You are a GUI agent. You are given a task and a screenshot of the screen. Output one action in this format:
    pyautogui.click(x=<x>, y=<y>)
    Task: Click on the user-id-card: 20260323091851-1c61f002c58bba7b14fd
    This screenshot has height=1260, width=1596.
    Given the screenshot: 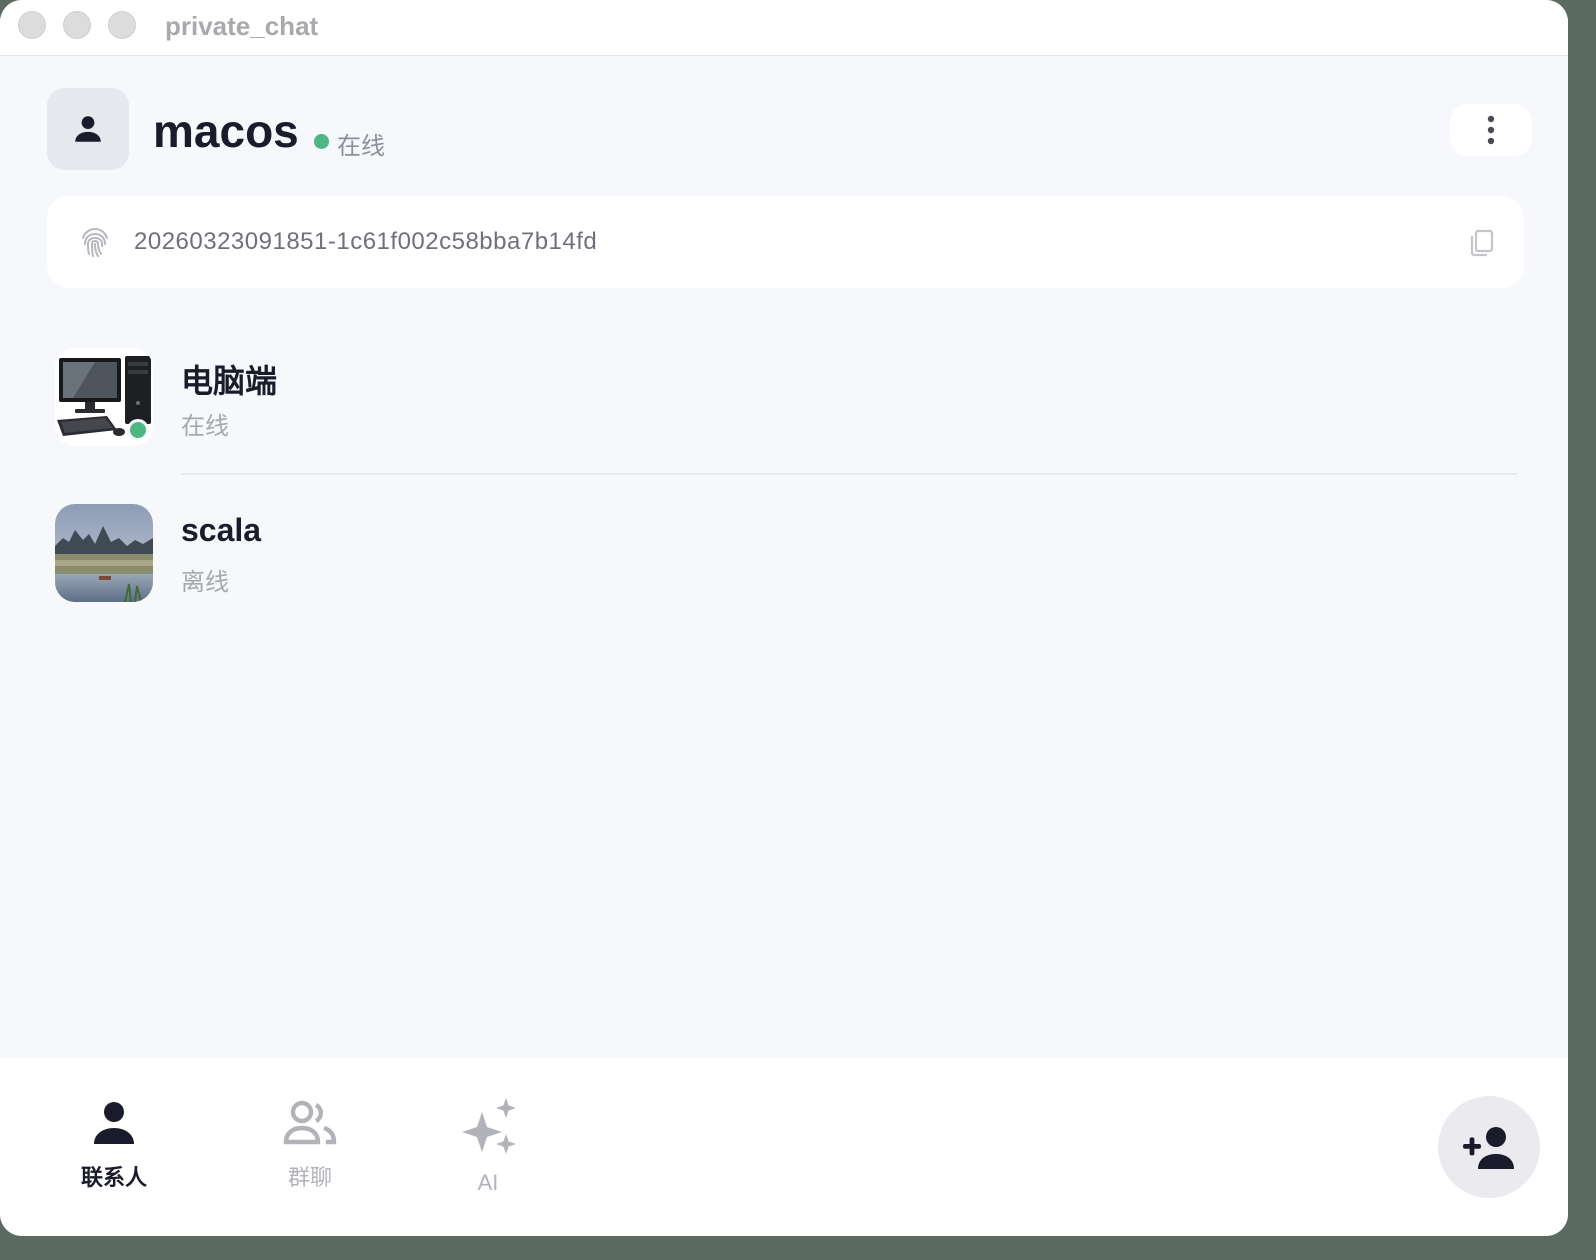 What is the action you would take?
    pyautogui.click(x=785, y=242)
    